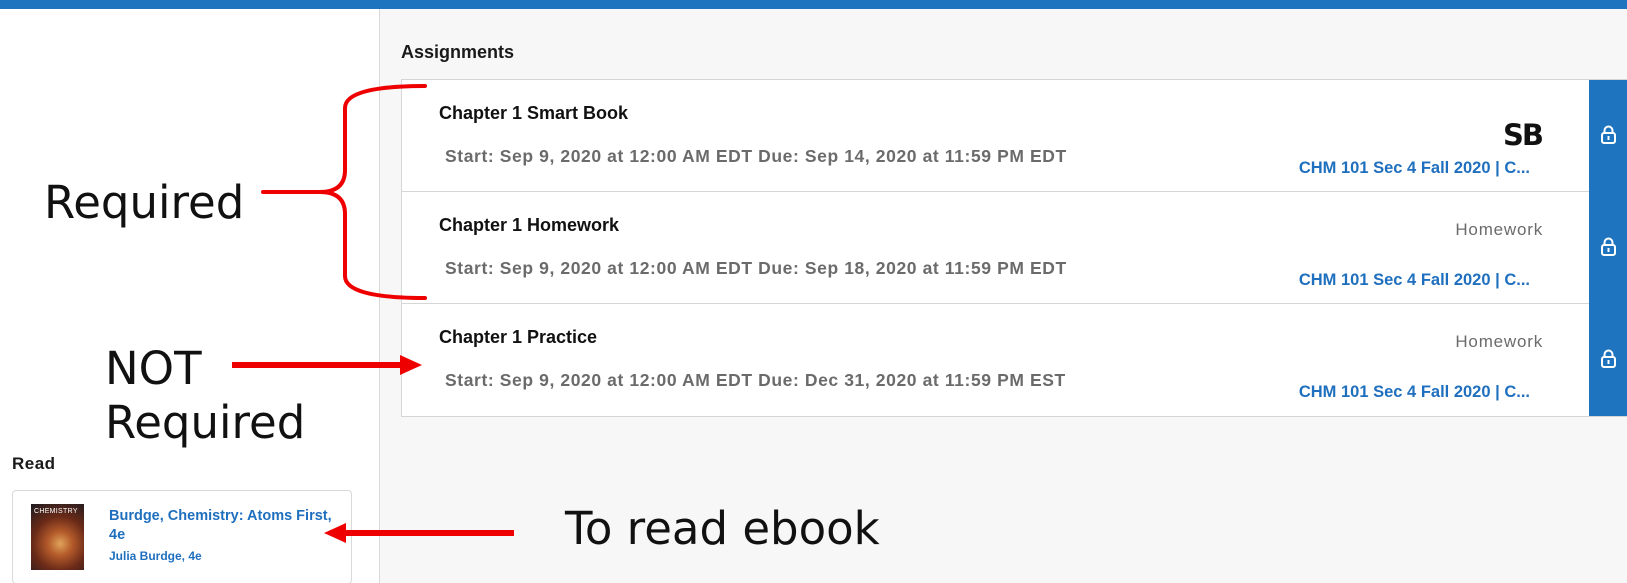 This screenshot has height=583, width=1627. I want to click on annotation-not-line1: NOT, so click(153, 368).